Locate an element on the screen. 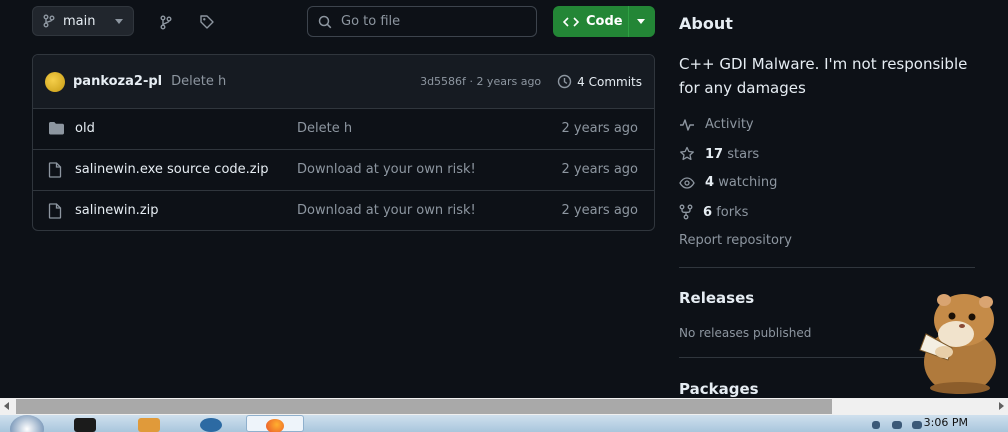  tag-icon is located at coordinates (207, 22).